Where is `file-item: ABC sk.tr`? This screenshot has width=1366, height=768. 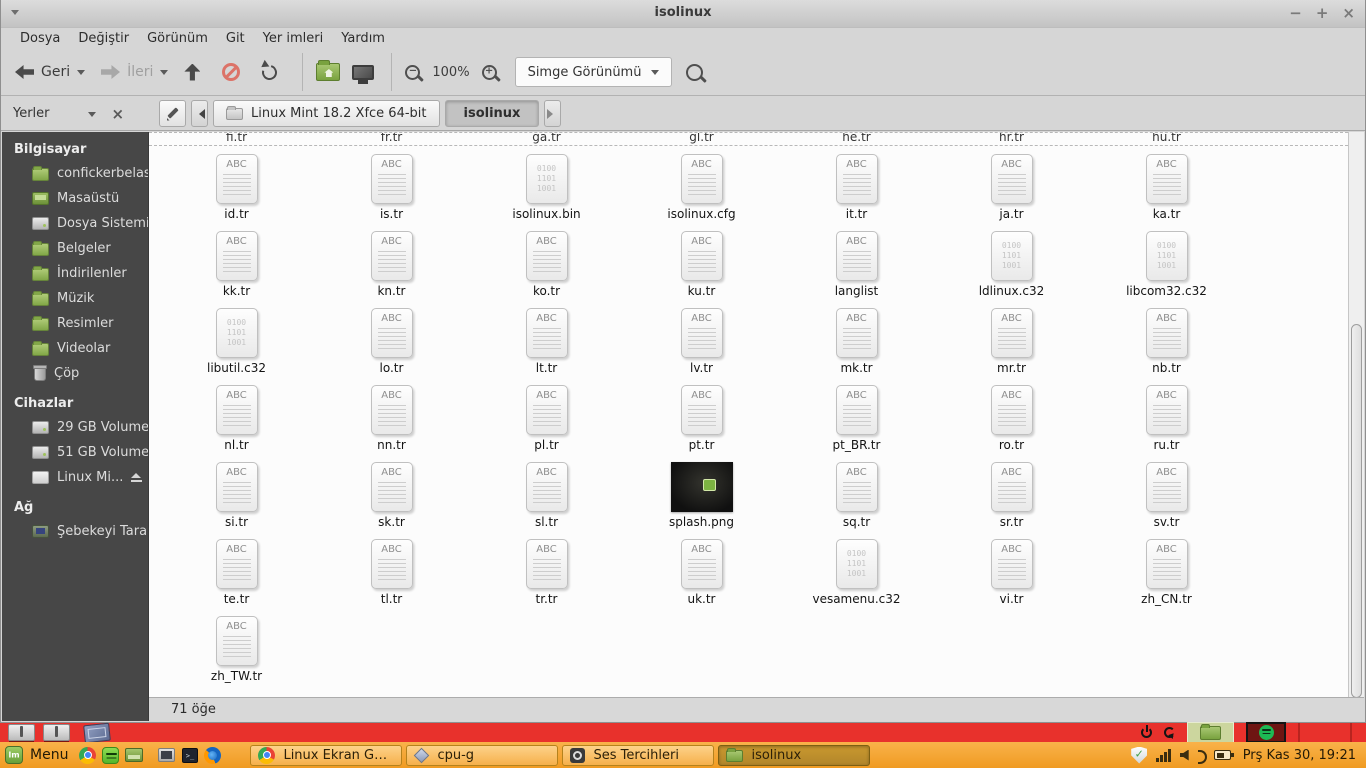
file-item: ABC sk.tr is located at coordinates (391, 500).